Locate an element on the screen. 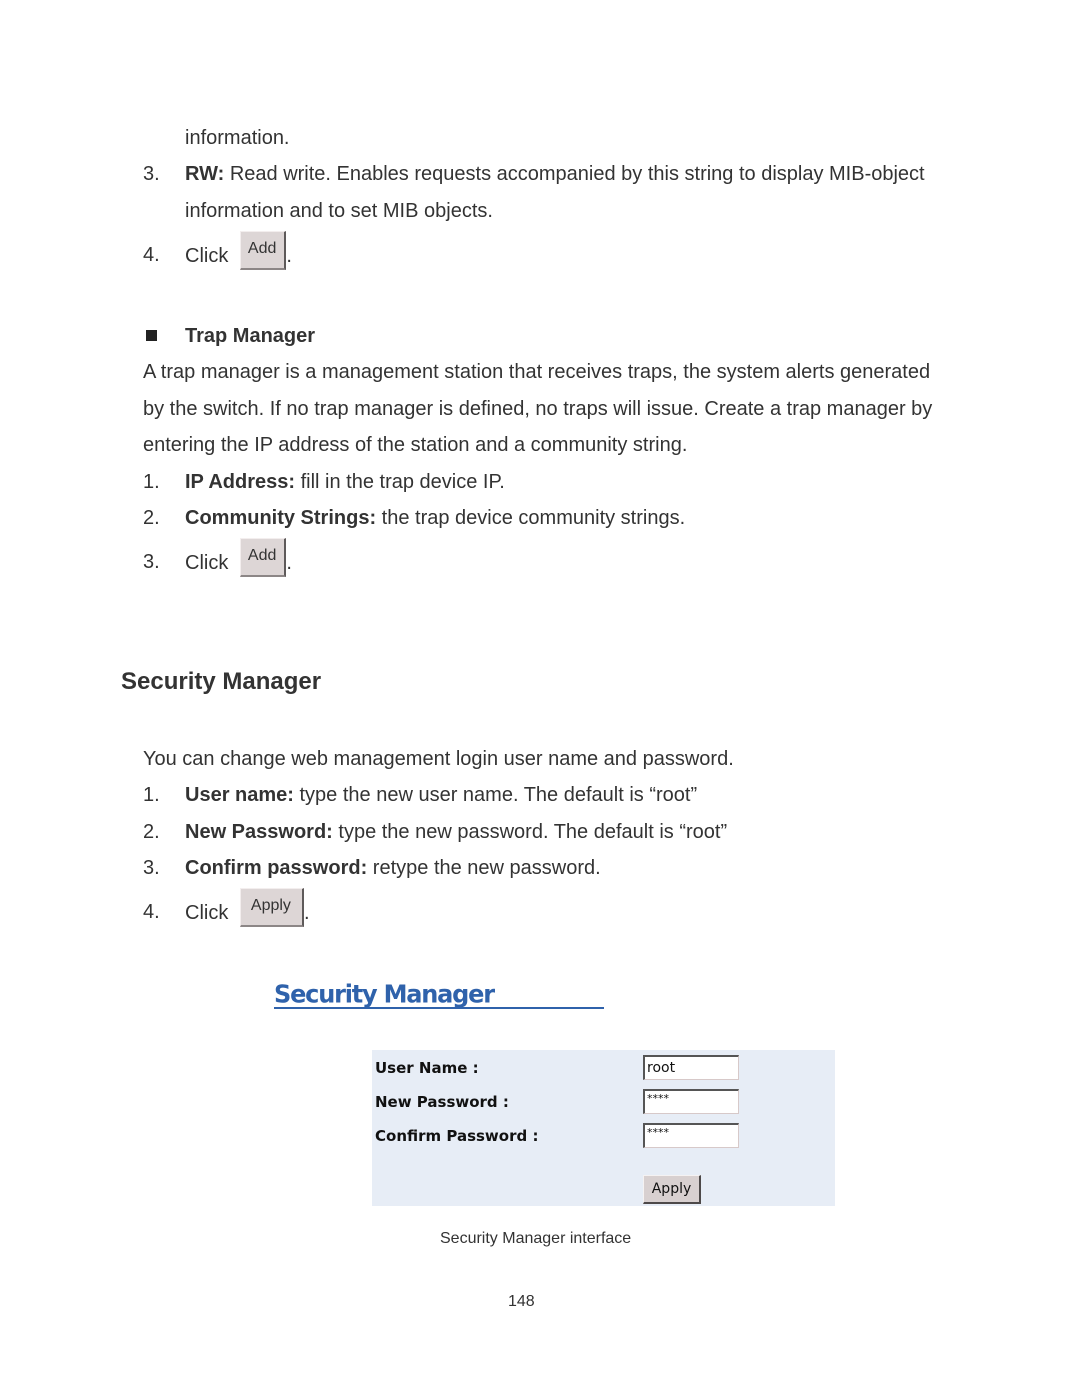 This screenshot has height=1397, width=1080. list-item-continuation: information and to set MIB objects. is located at coordinates (339, 211).